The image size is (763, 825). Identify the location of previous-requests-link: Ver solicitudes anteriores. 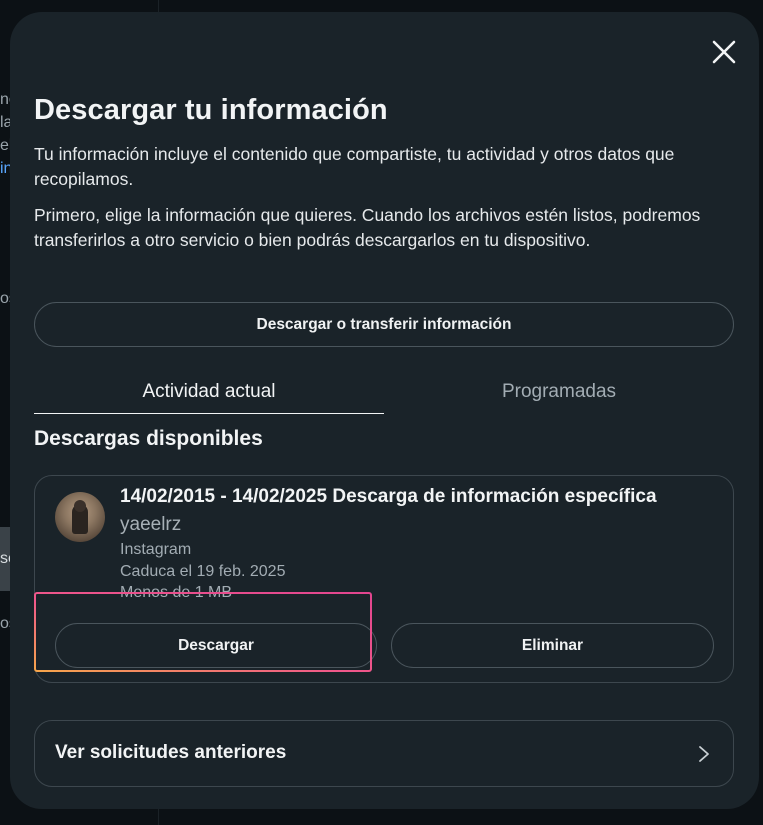
(384, 753).